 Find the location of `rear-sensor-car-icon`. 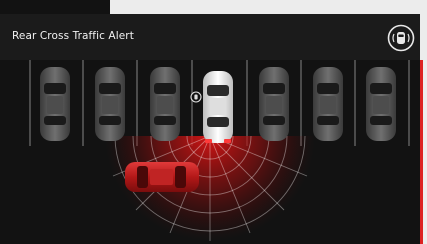

rear-sensor-car-icon is located at coordinates (401, 38).